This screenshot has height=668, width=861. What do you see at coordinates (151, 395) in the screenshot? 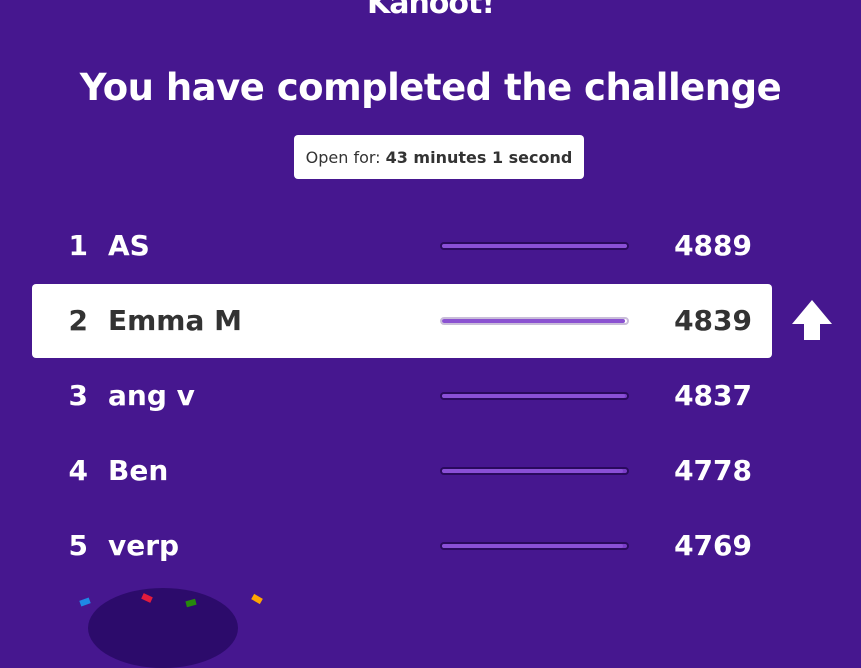
I see `player-name: ang v` at bounding box center [151, 395].